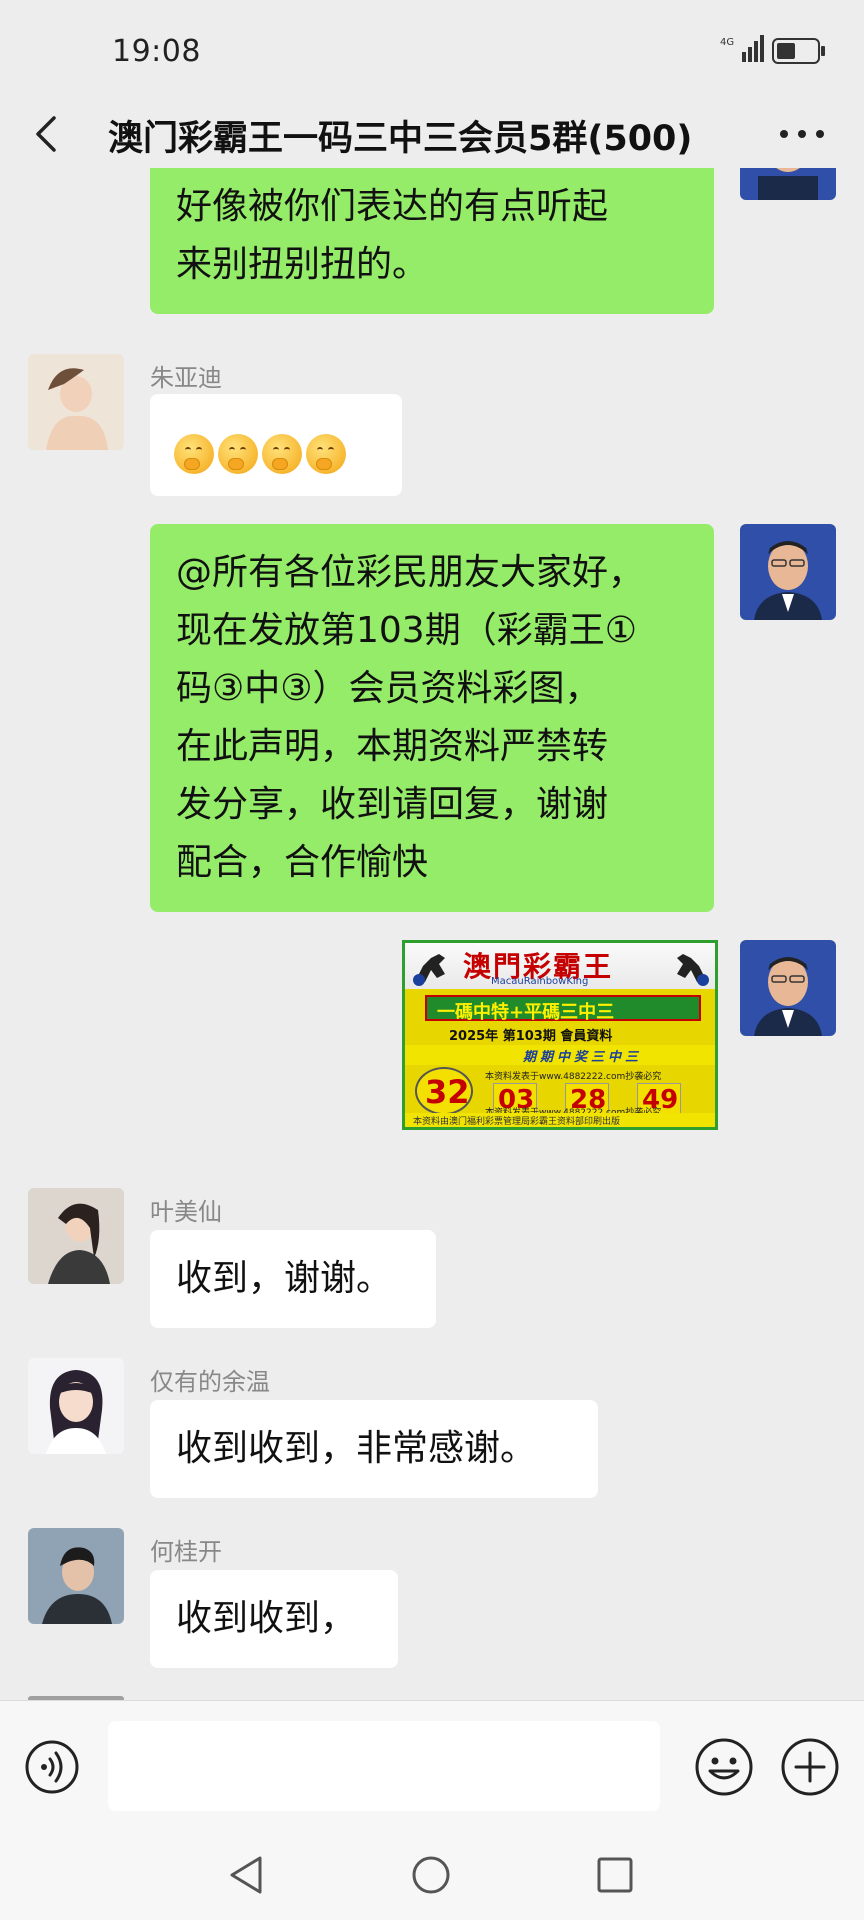 This screenshot has width=864, height=1920. I want to click on lottery-band: 一碼中特+平碼三中三, so click(563, 1009).